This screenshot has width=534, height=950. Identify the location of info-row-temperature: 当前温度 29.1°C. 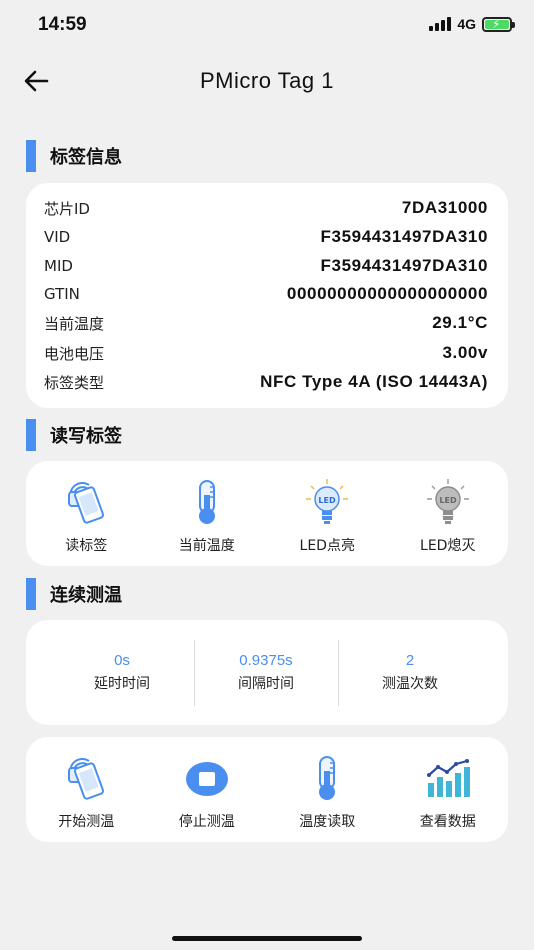
(266, 323).